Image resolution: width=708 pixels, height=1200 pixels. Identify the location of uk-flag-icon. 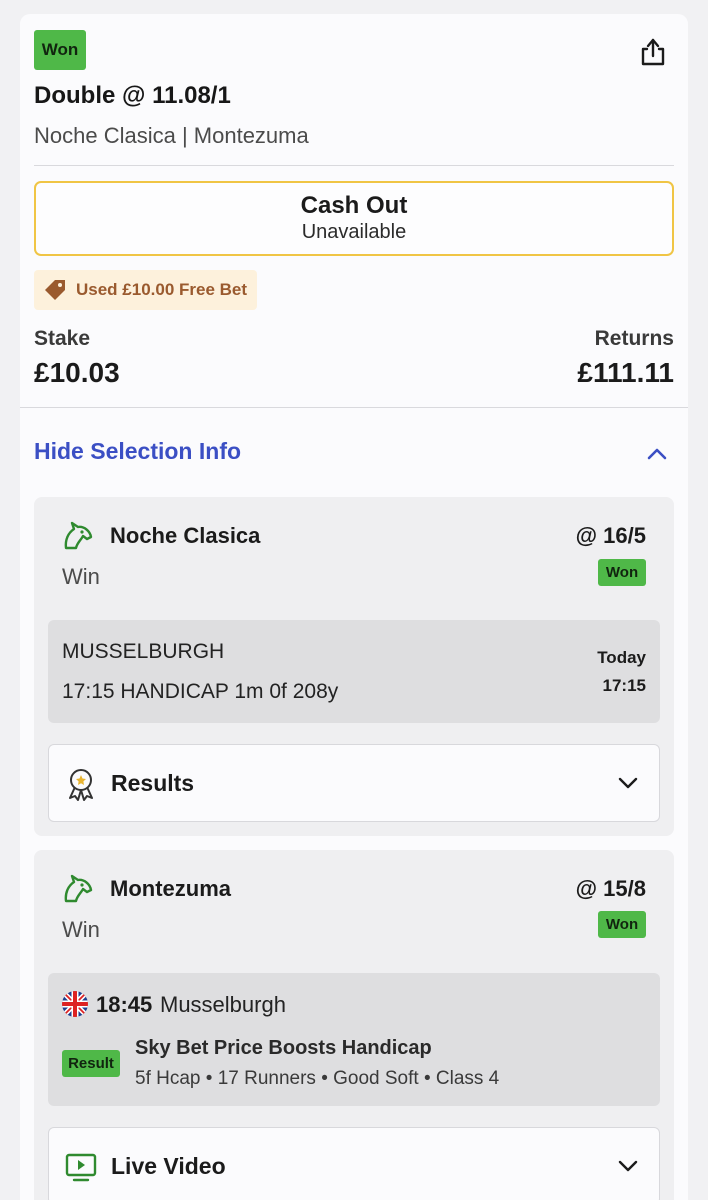
(75, 1004).